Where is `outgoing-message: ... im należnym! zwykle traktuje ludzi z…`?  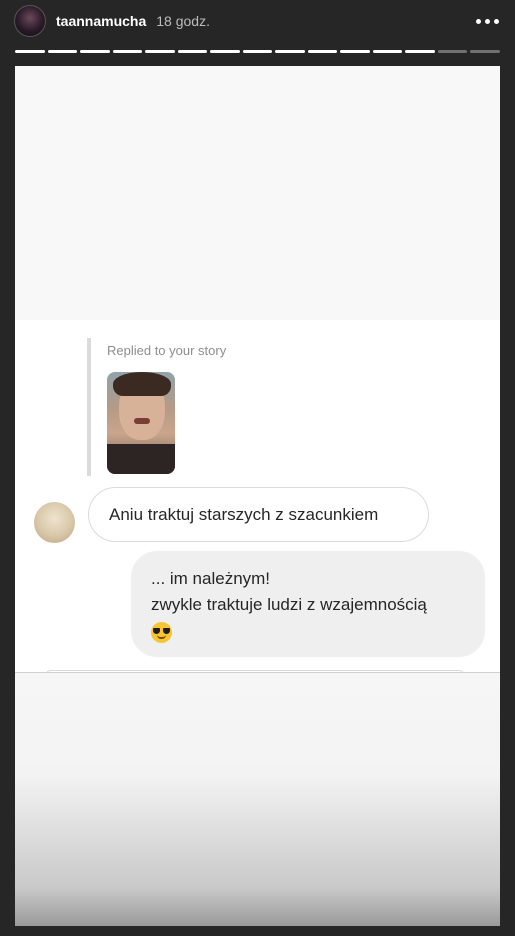 outgoing-message: ... im należnym! zwykle traktuje ludzi z… is located at coordinates (308, 604).